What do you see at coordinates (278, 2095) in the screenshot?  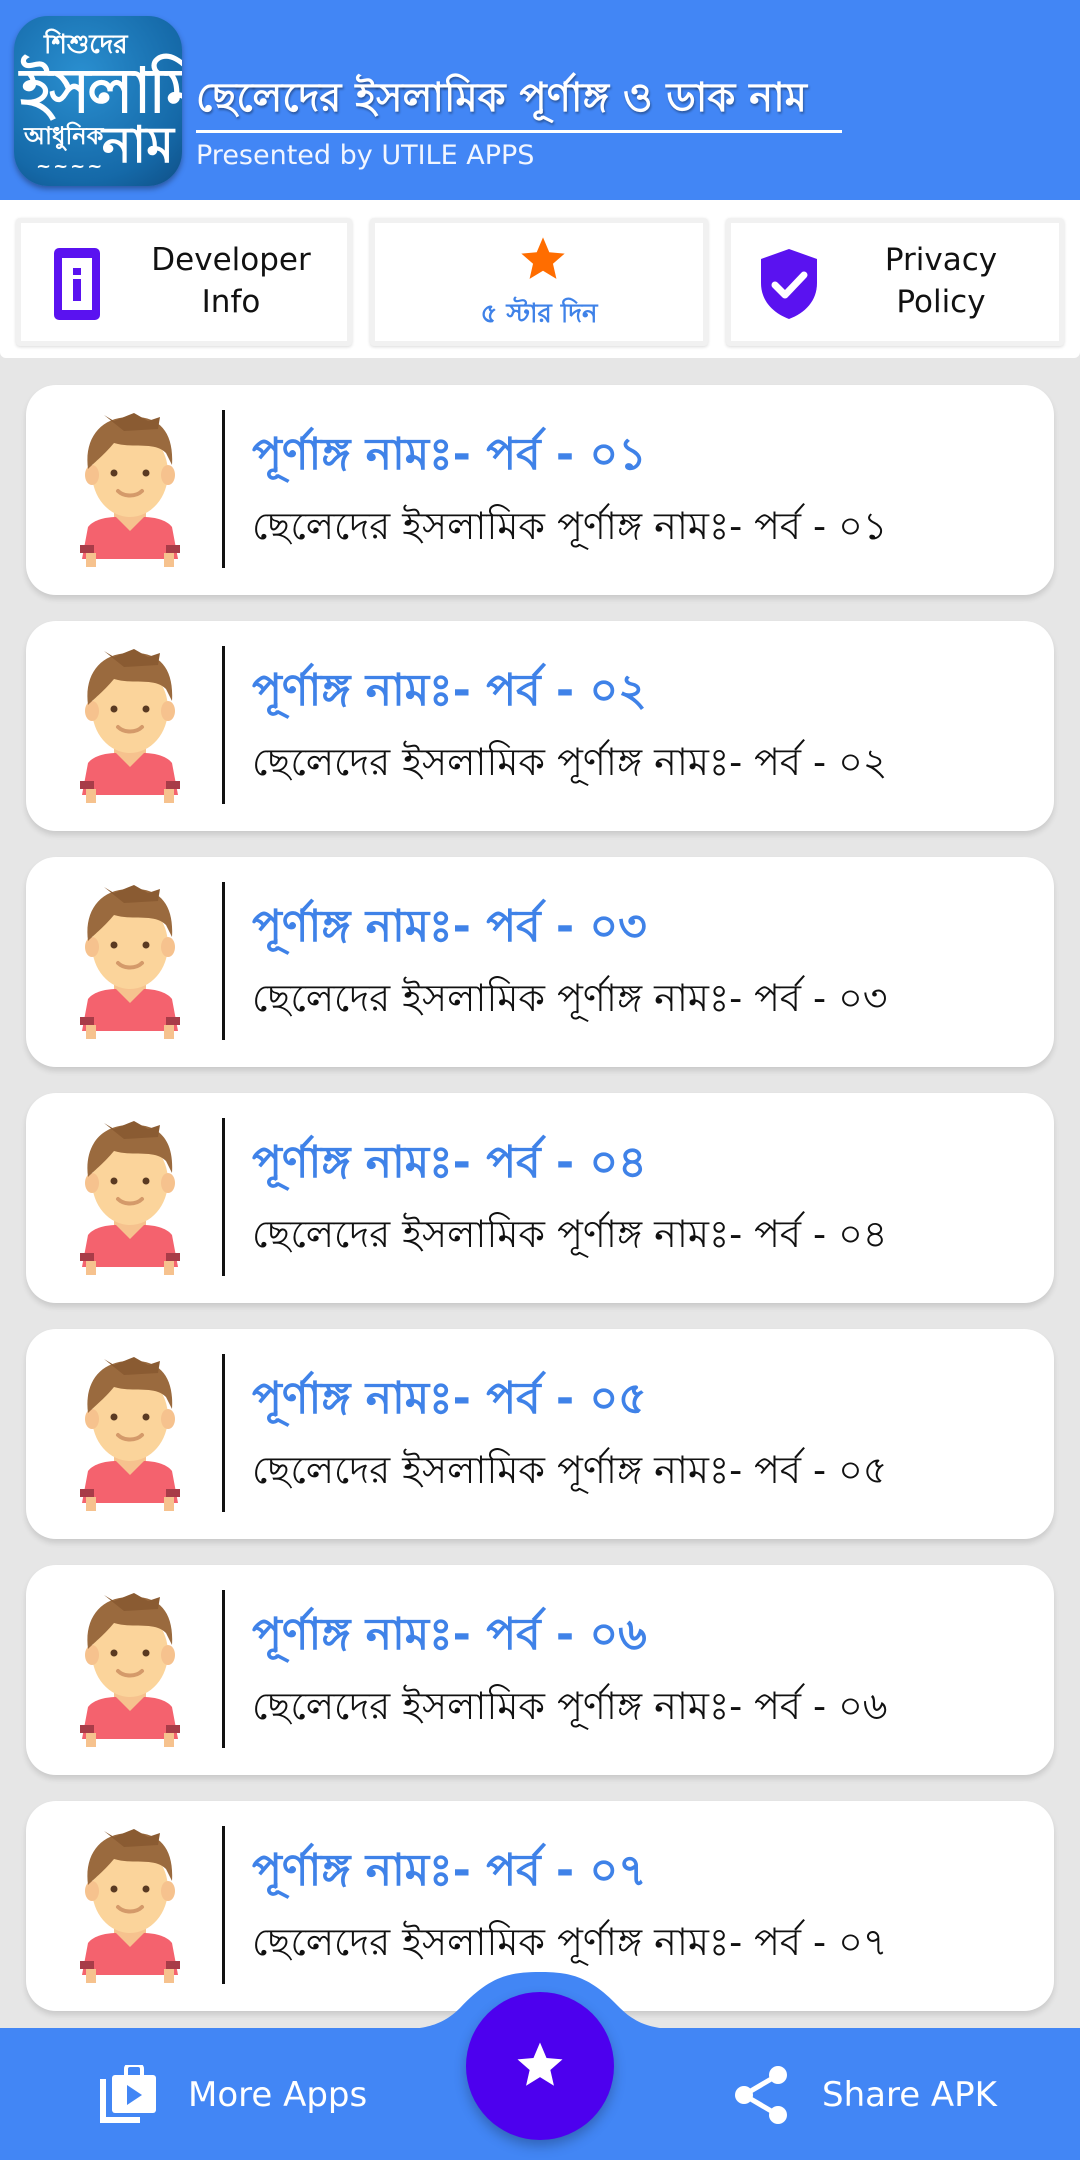 I see `more-apps-label: More Apps` at bounding box center [278, 2095].